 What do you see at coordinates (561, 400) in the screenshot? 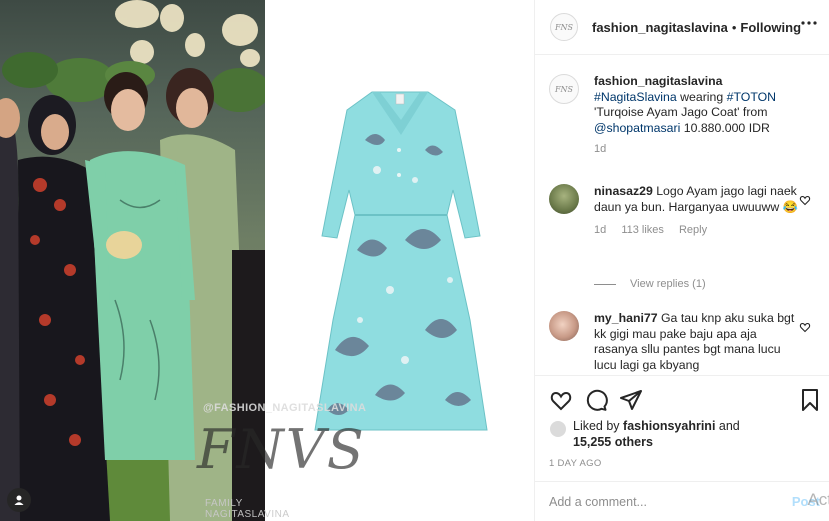
I see `heart-icon` at bounding box center [561, 400].